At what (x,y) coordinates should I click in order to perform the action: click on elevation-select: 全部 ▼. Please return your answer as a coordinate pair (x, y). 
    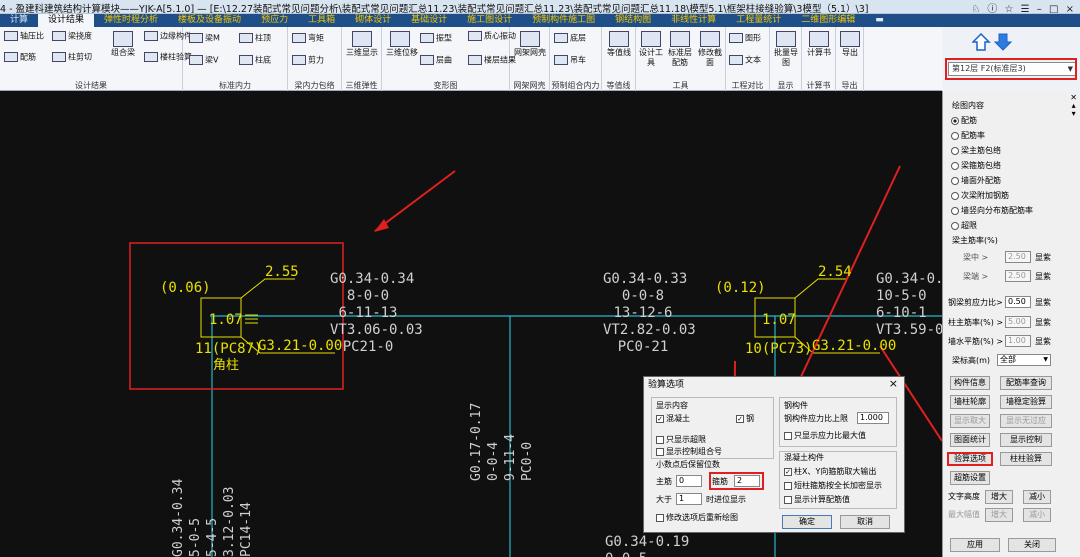
    Looking at the image, I should click on (1024, 360).